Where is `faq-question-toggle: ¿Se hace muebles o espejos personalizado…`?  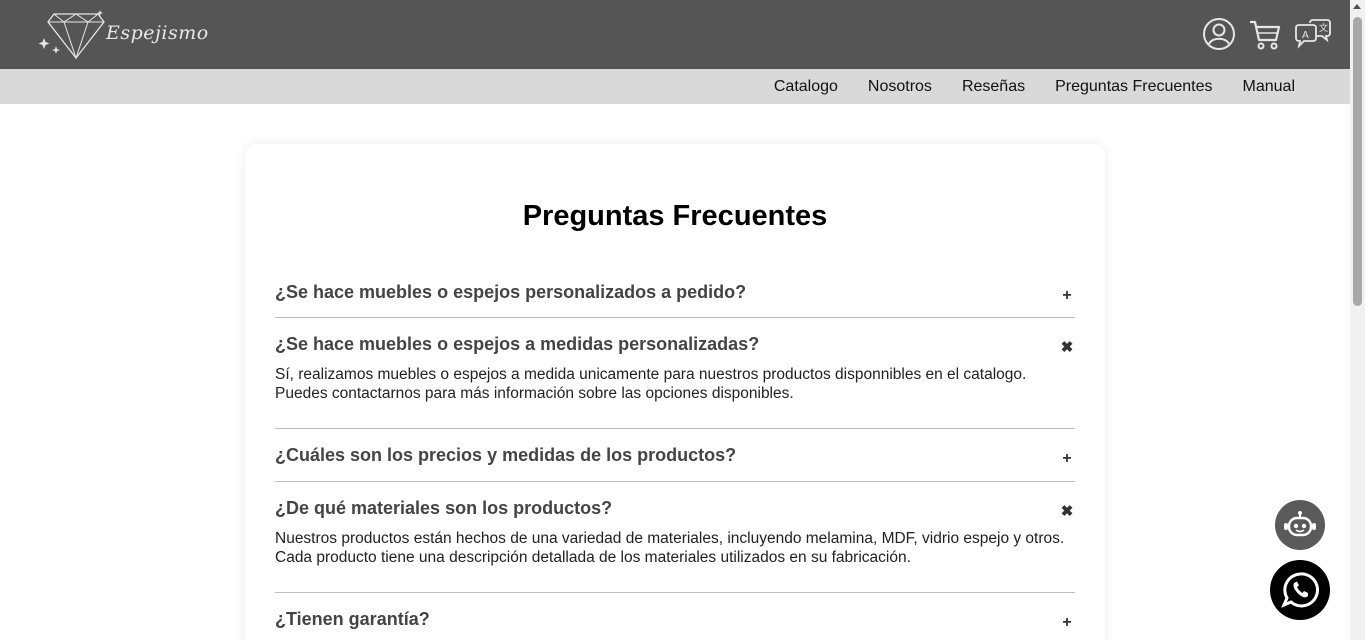 faq-question-toggle: ¿Se hace muebles o espejos personalizado… is located at coordinates (675, 286).